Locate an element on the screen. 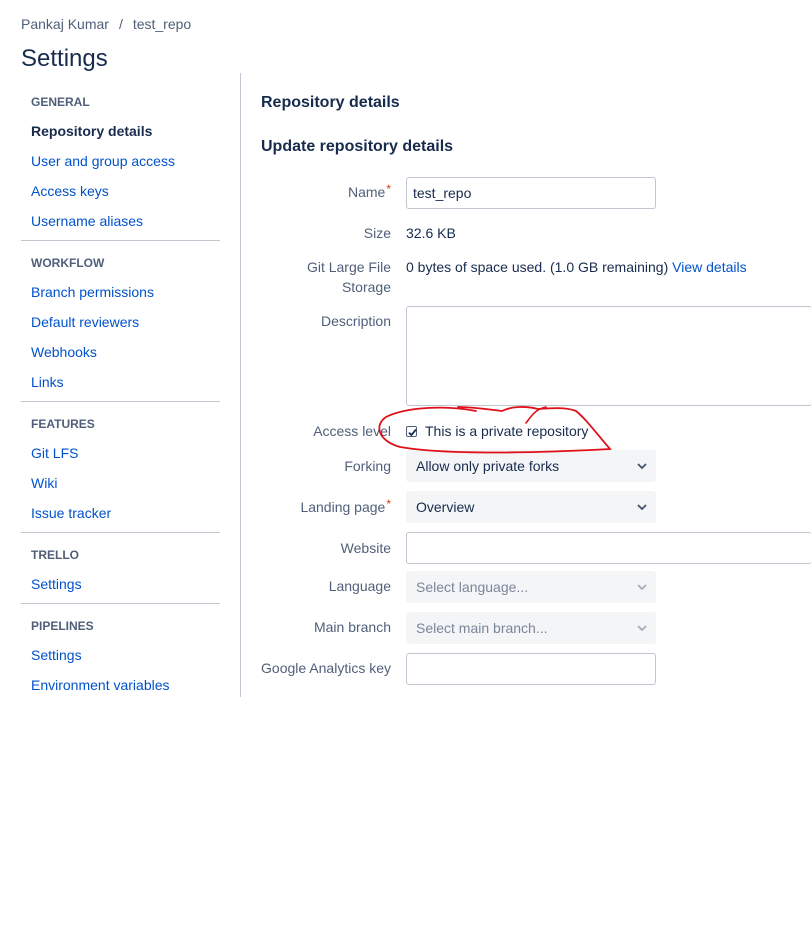 This screenshot has width=811, height=928. sidebar-item-wiki: Wiki is located at coordinates (120, 483).